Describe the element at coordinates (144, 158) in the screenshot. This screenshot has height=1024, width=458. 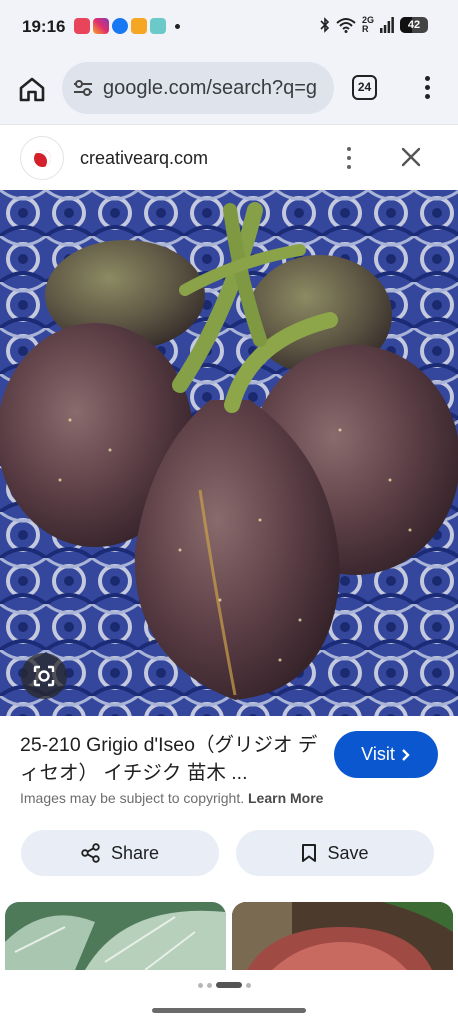
I see `site-name: creativearq.com` at that location.